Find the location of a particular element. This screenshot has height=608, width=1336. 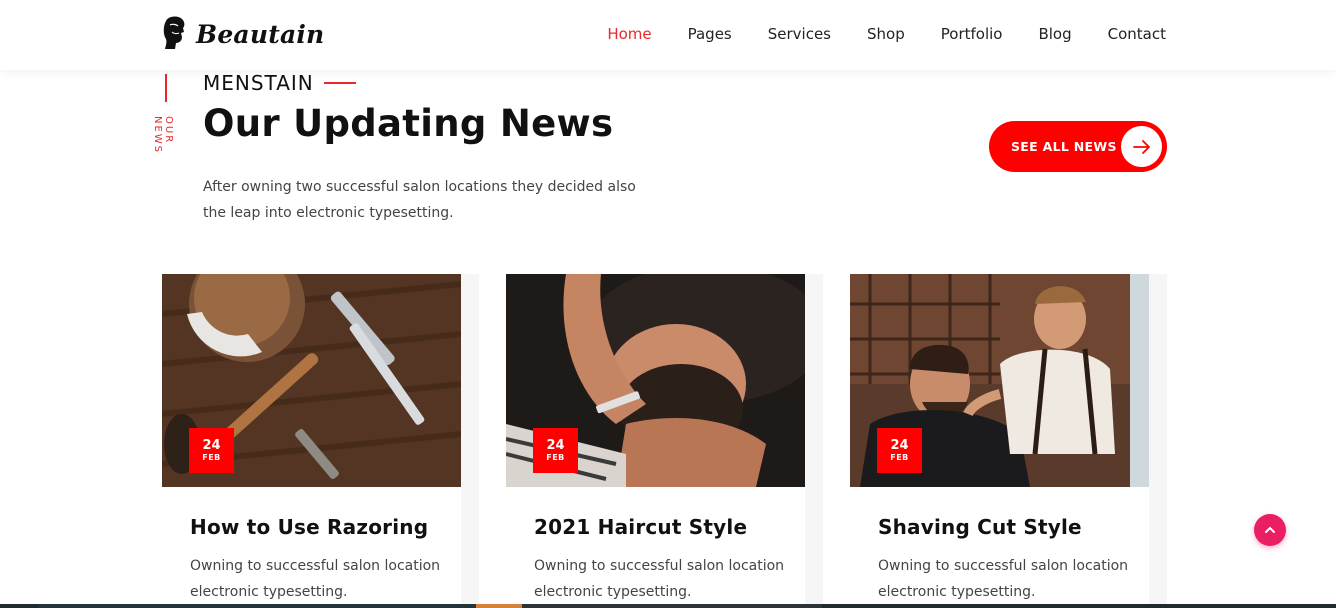

section-subtitle: MENSTAIN is located at coordinates (258, 83).